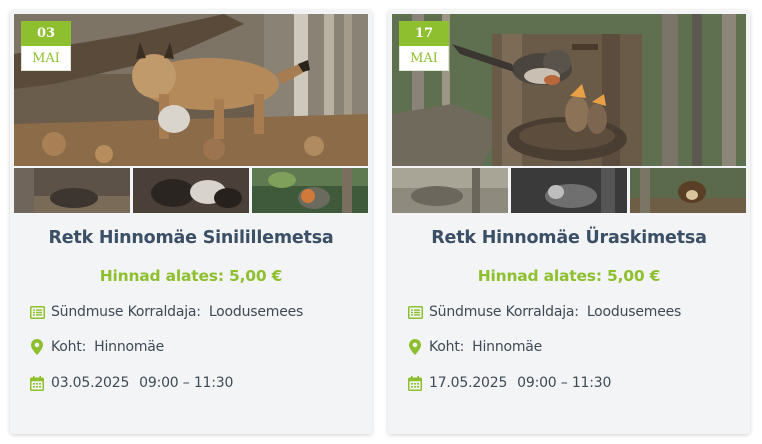 The image size is (762, 444). I want to click on crane-image, so click(450, 190).